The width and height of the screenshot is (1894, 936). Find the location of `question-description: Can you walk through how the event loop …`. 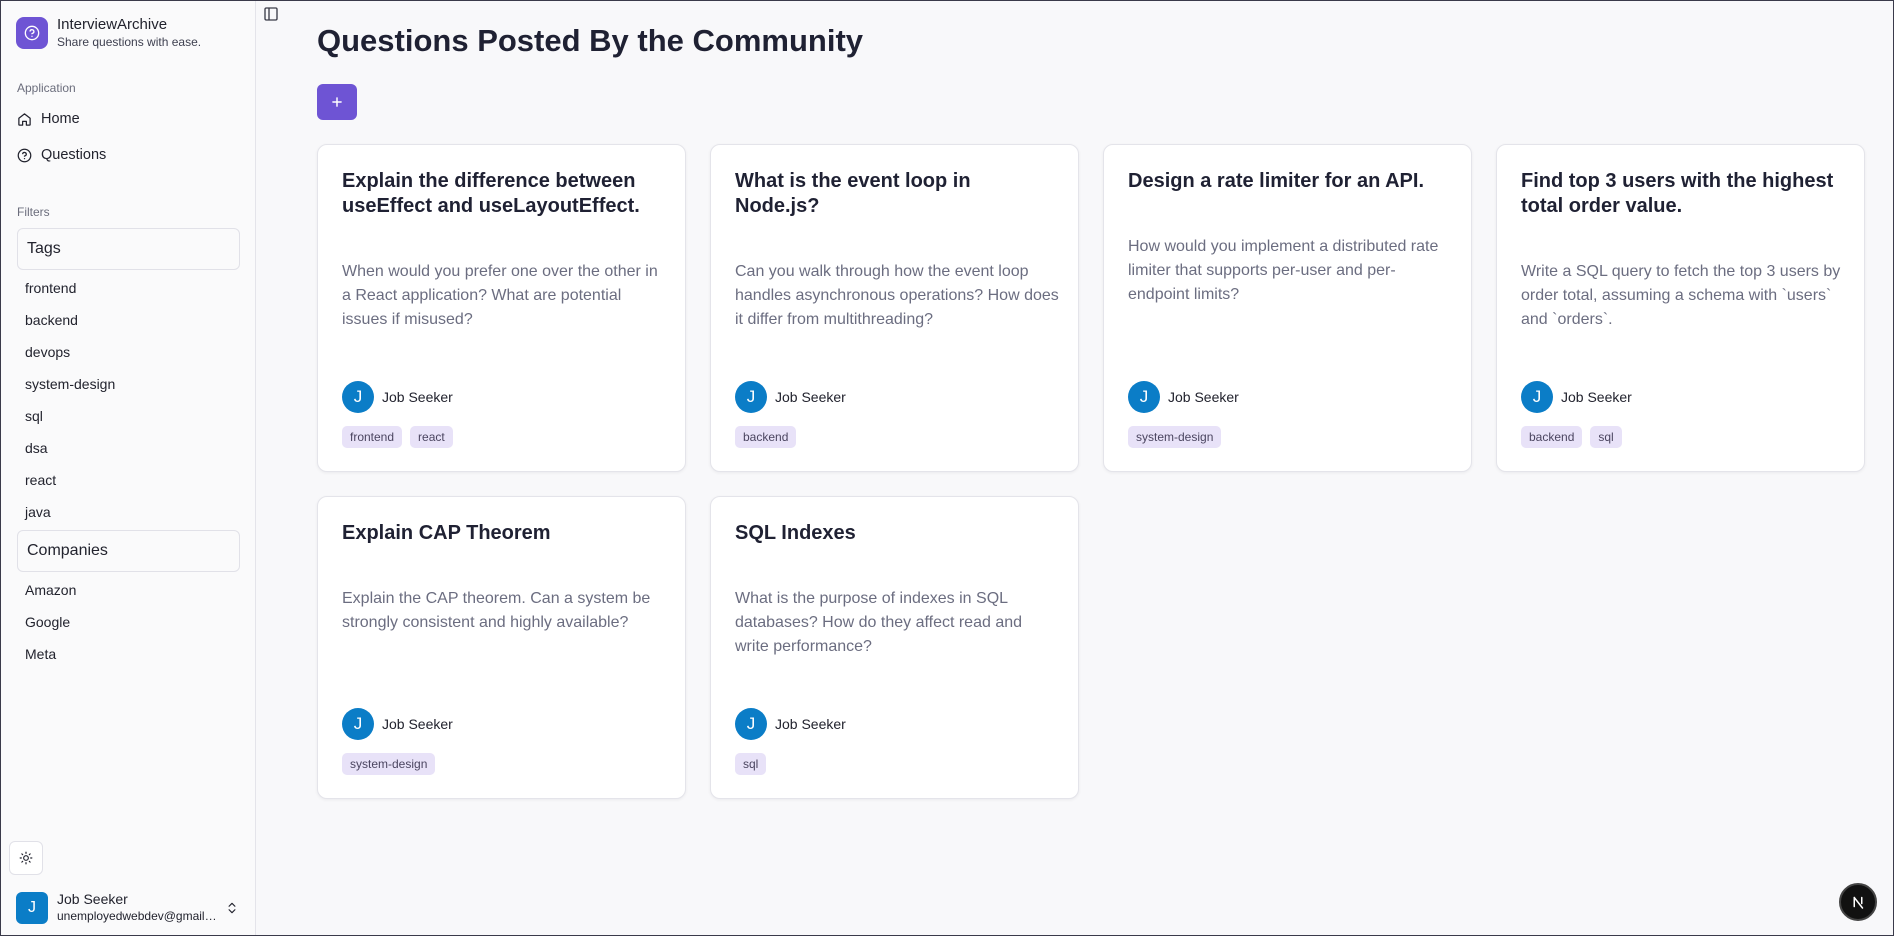

question-description: Can you walk through how the event loop … is located at coordinates (897, 295).